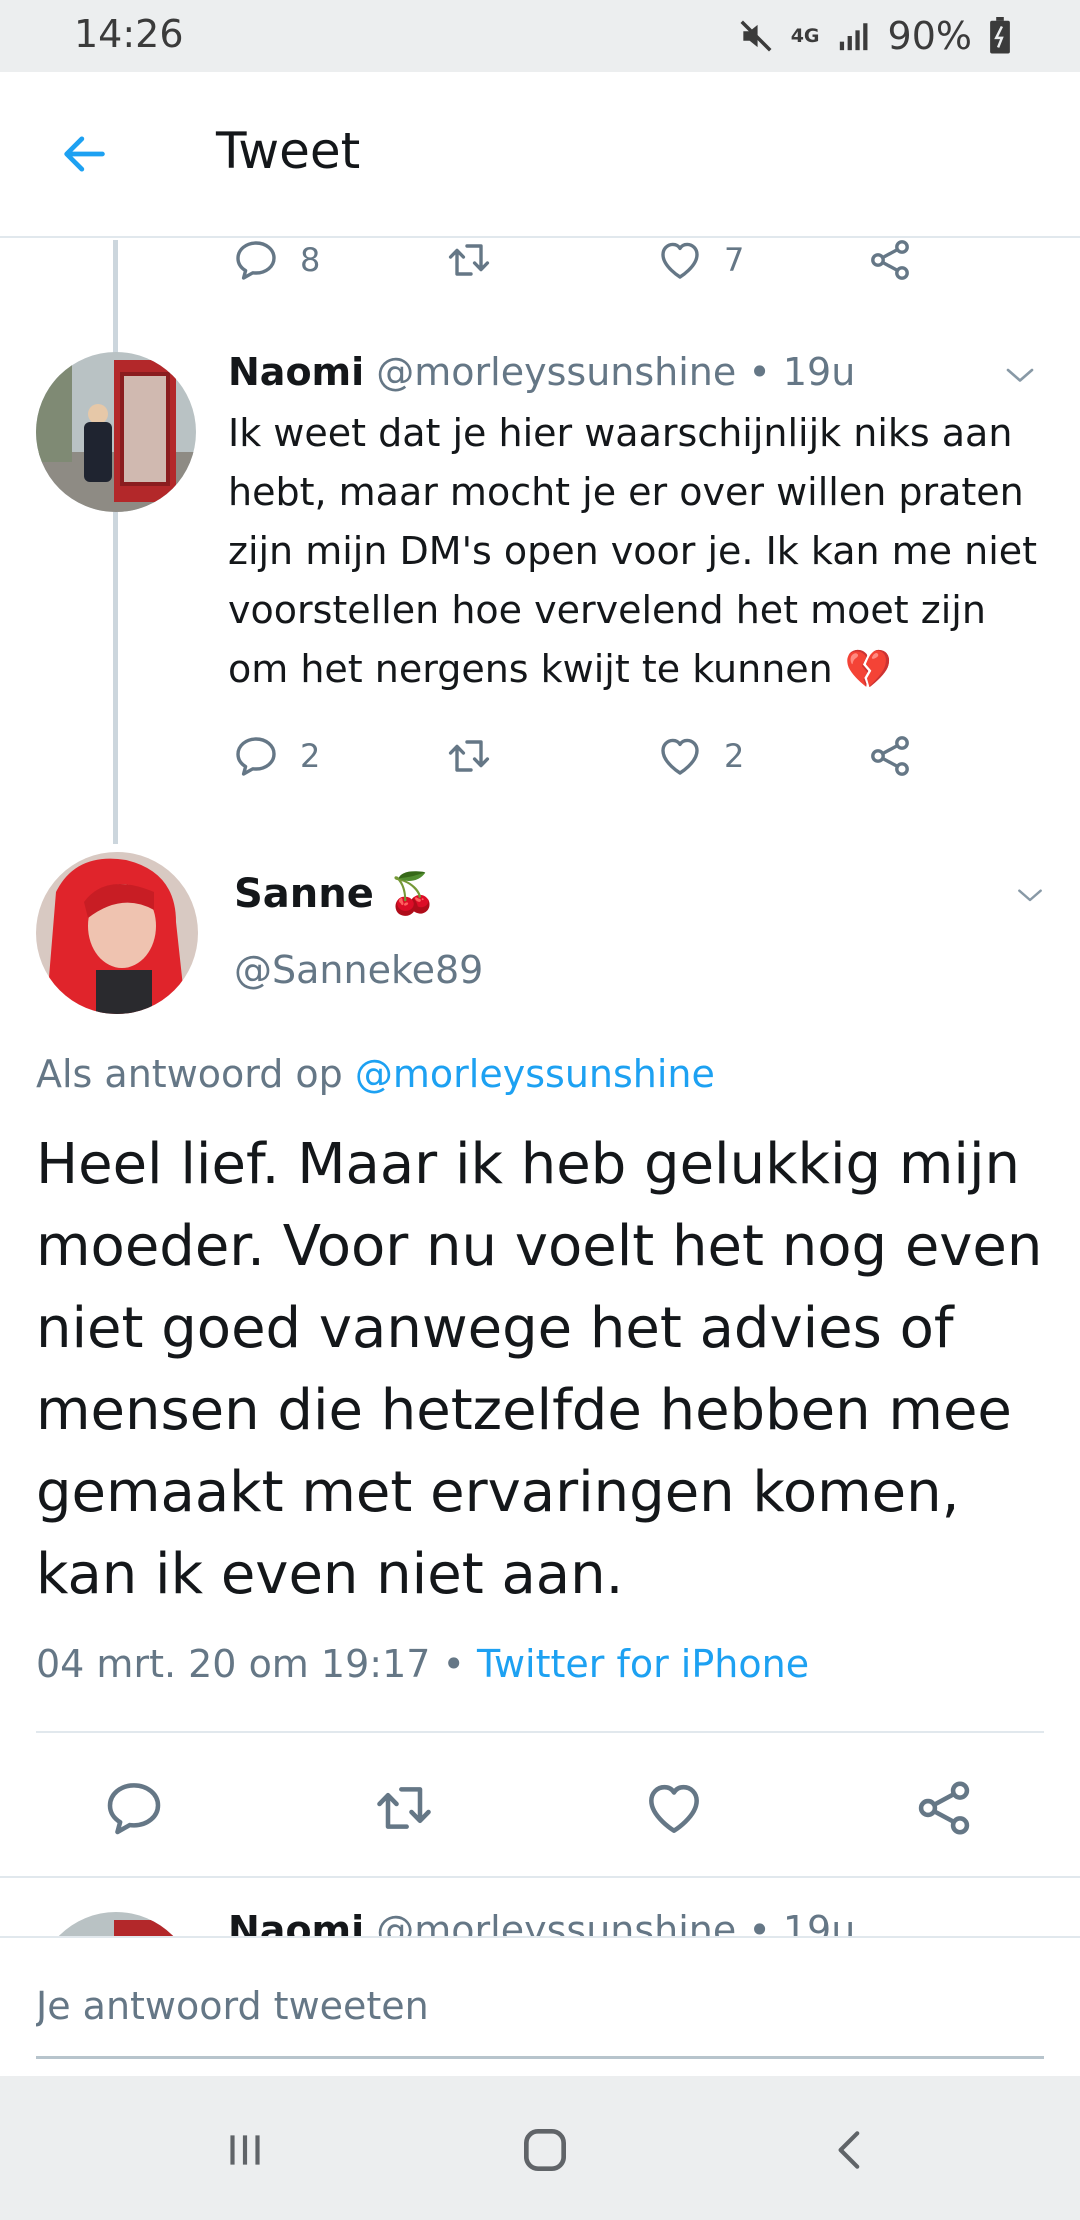  I want to click on like-count: 2, so click(734, 756).